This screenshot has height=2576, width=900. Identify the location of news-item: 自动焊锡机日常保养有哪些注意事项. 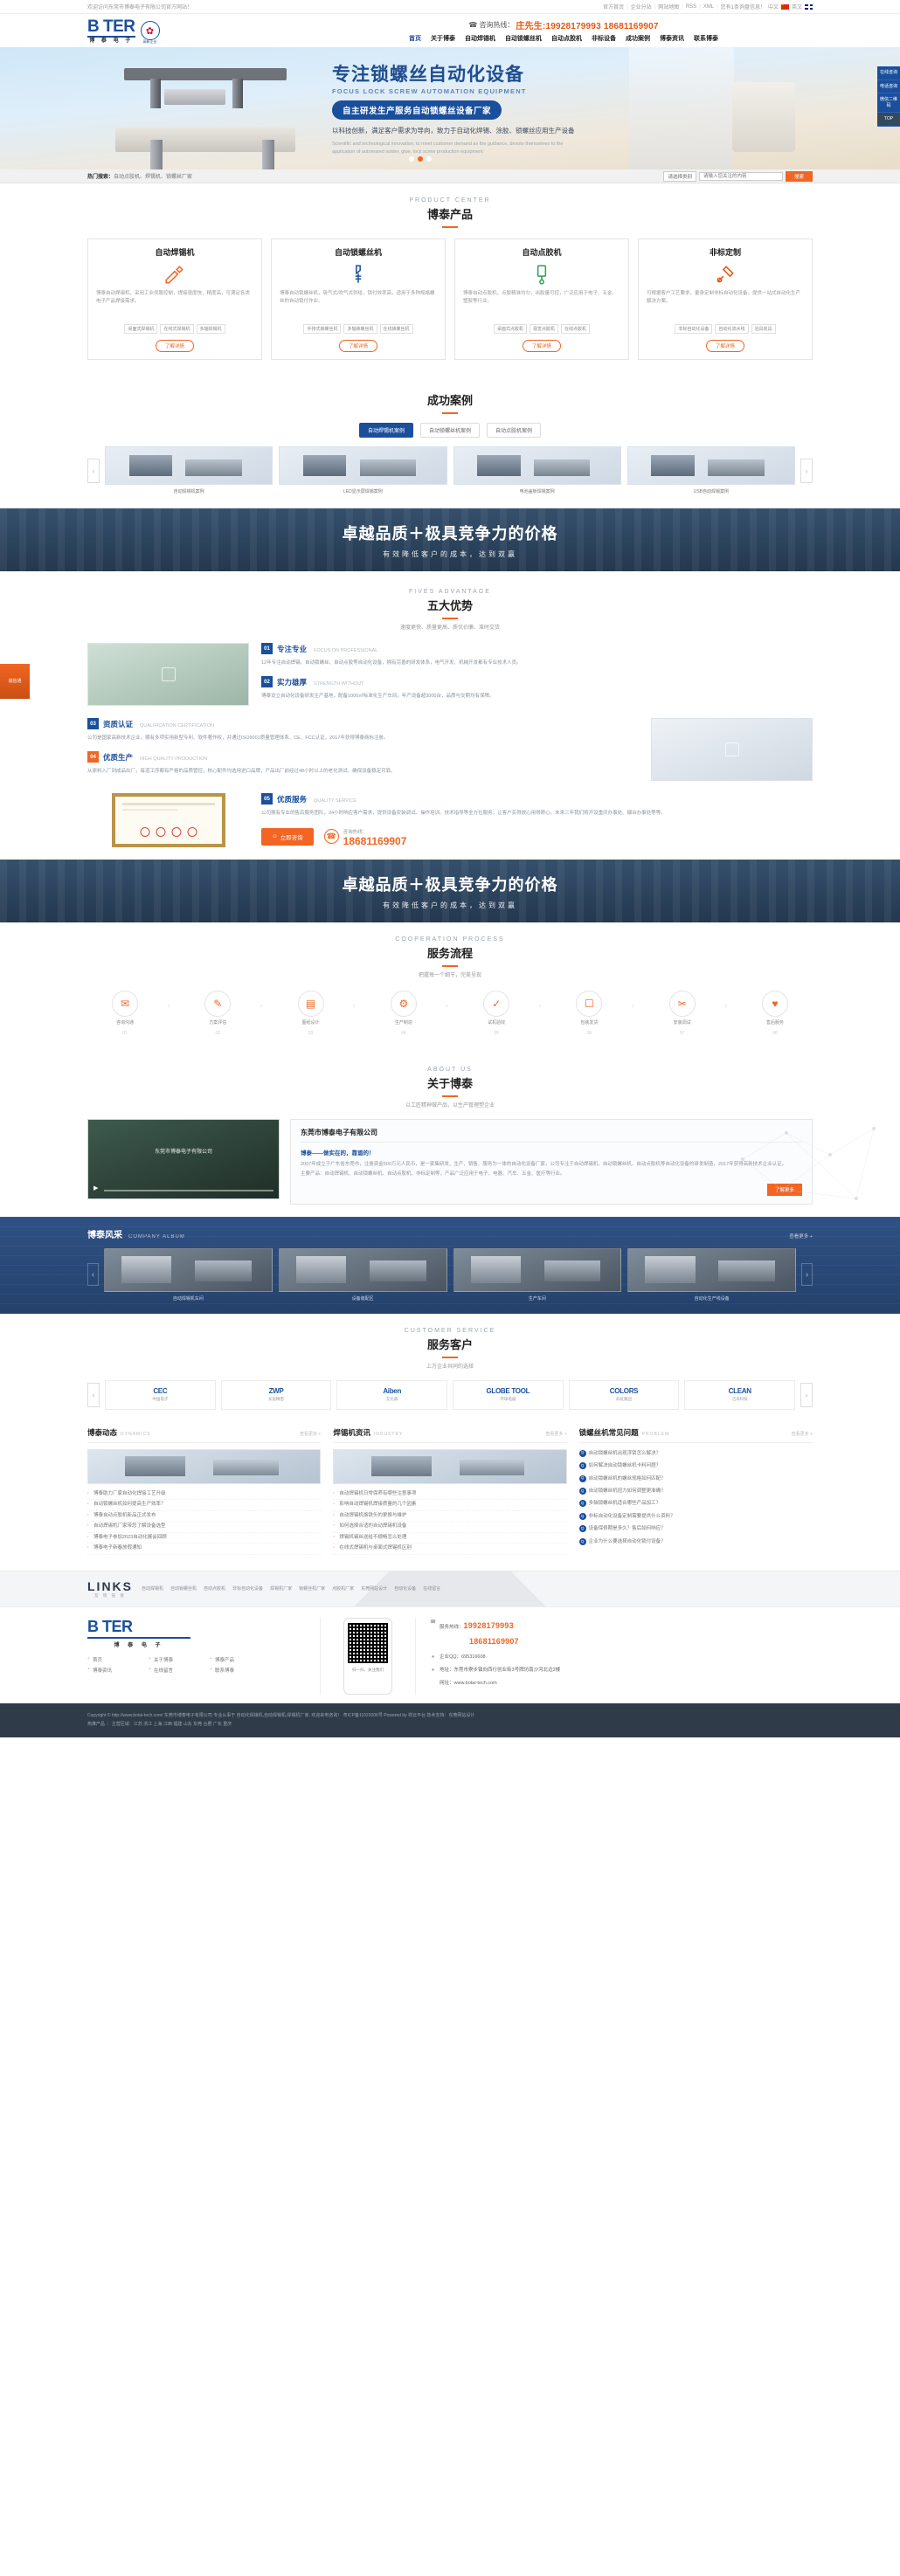
(450, 1495).